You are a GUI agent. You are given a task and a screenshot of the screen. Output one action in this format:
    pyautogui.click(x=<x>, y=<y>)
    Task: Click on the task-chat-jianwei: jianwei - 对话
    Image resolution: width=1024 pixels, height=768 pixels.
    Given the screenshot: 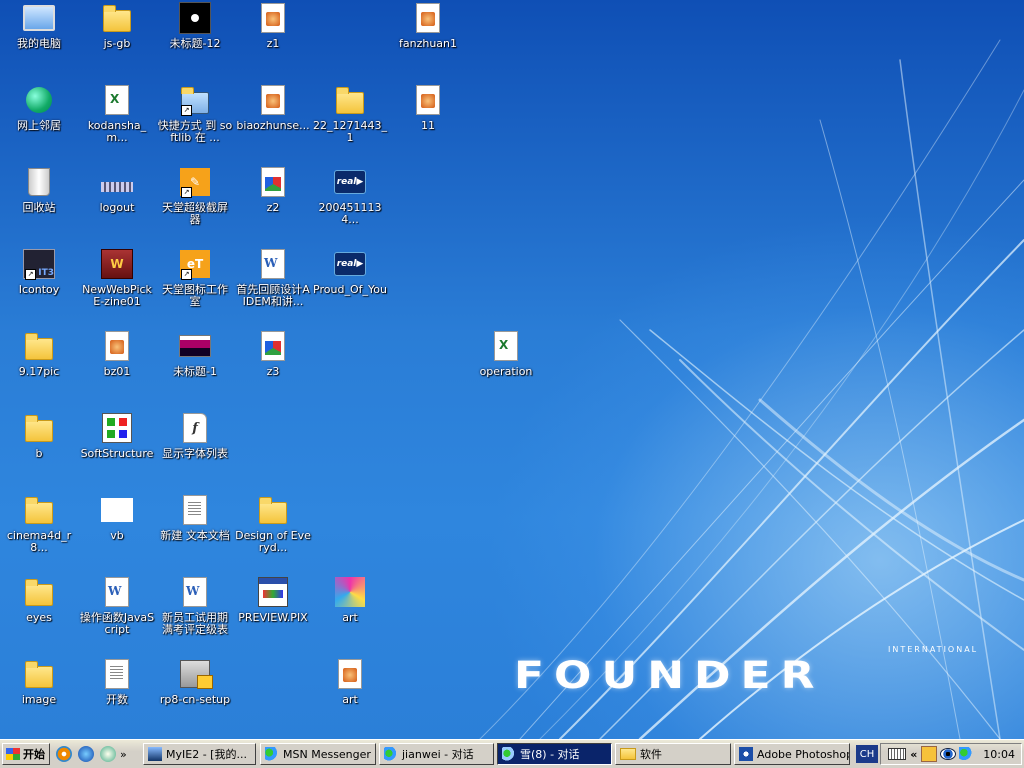 What is the action you would take?
    pyautogui.click(x=436, y=754)
    